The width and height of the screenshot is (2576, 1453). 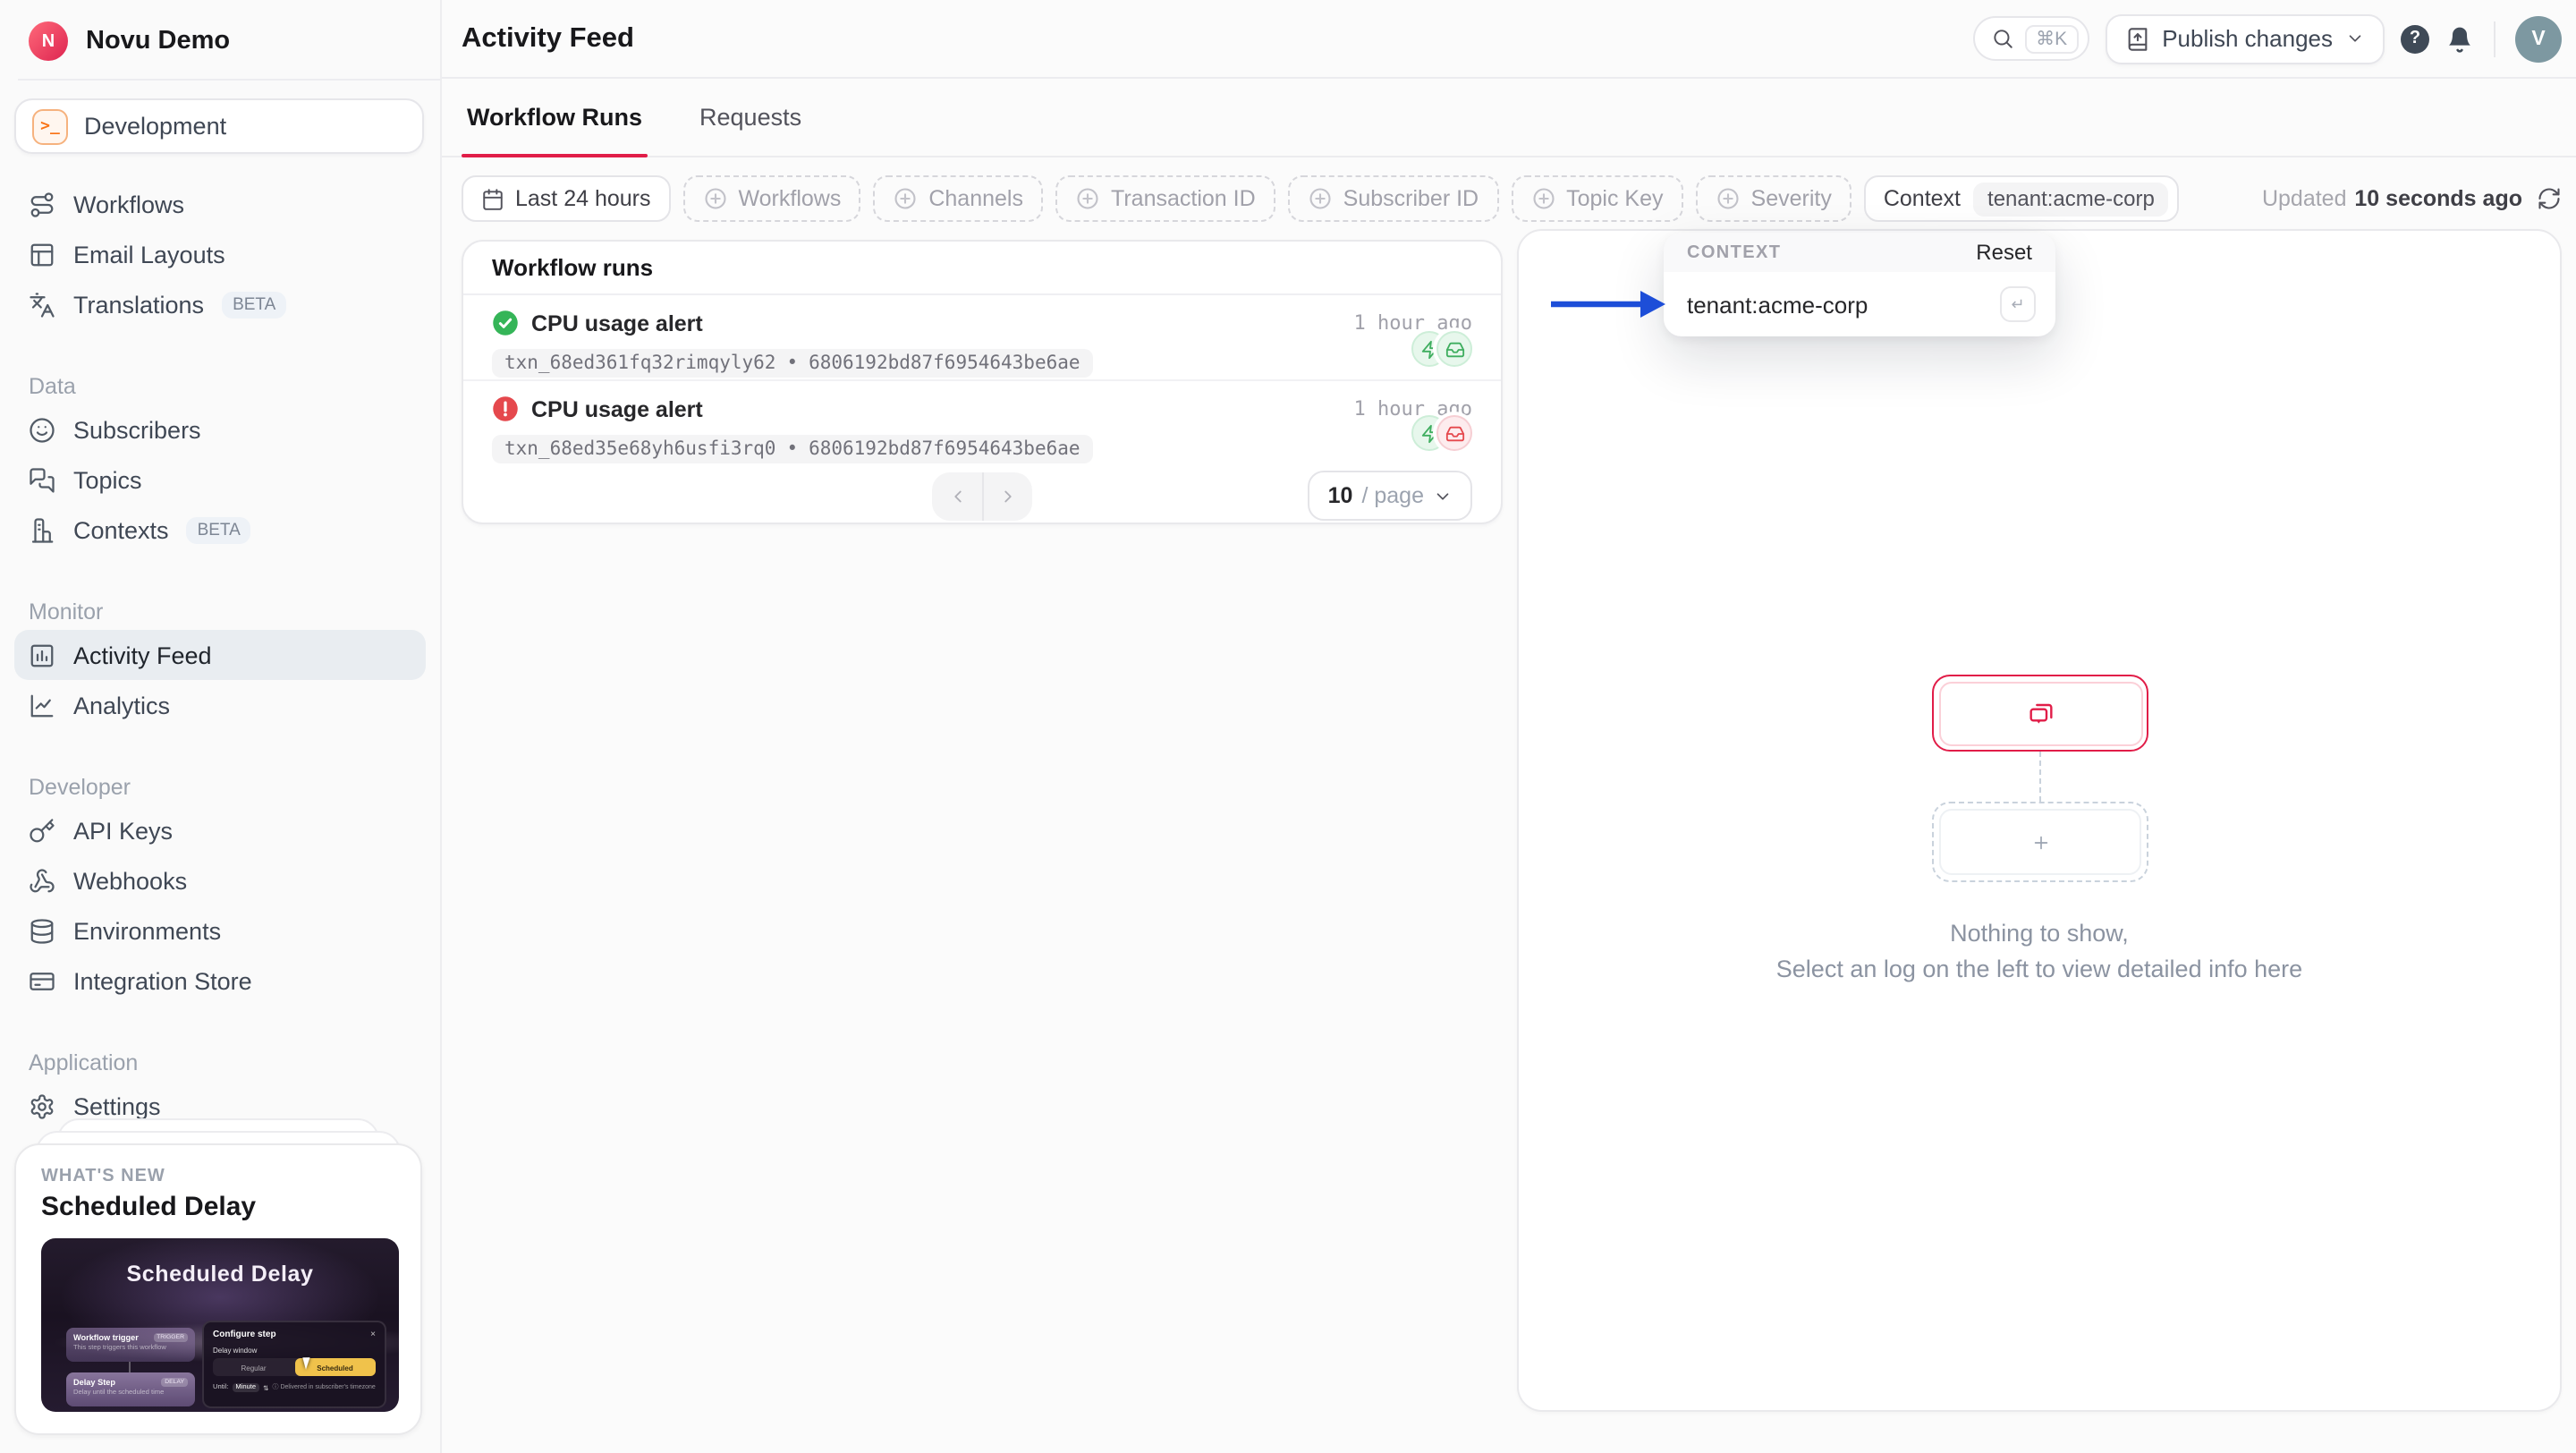 I want to click on topic-key-filter: Topic Key, so click(x=1597, y=198).